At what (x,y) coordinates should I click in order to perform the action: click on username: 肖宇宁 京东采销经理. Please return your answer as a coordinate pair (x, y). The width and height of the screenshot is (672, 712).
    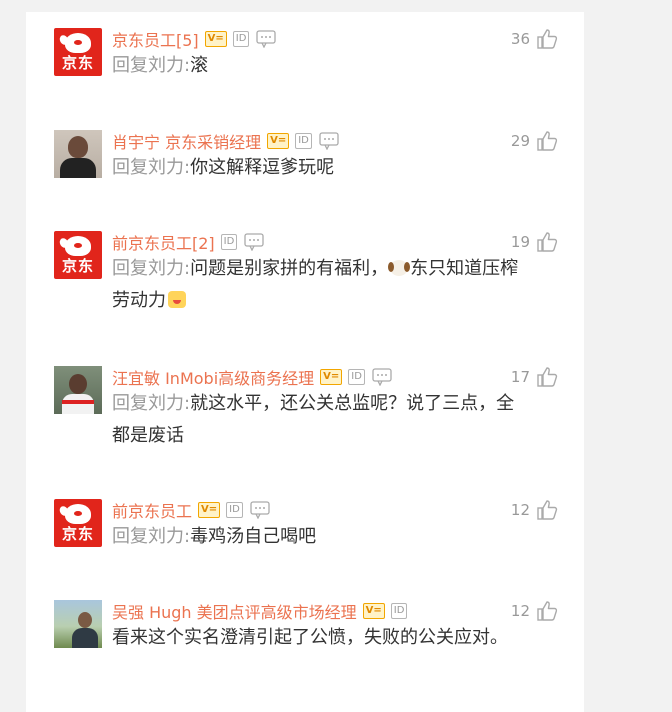
    Looking at the image, I should click on (186, 141).